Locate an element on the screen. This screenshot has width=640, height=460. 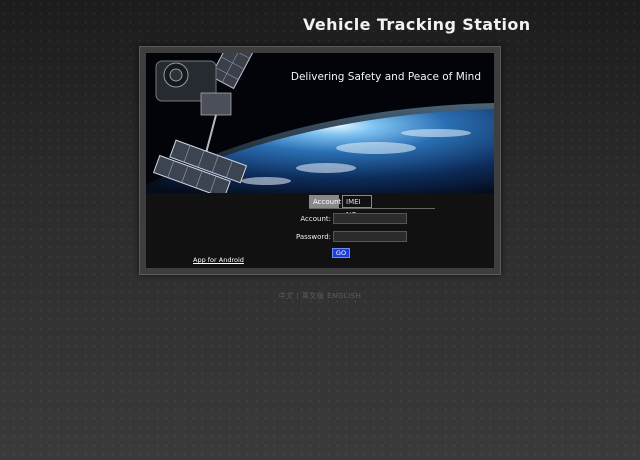
tab-account: Account is located at coordinates (325, 201).